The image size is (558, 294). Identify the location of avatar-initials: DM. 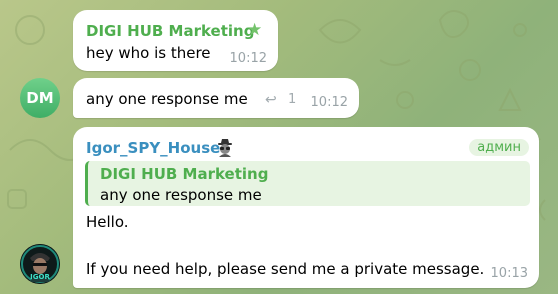
(40, 98).